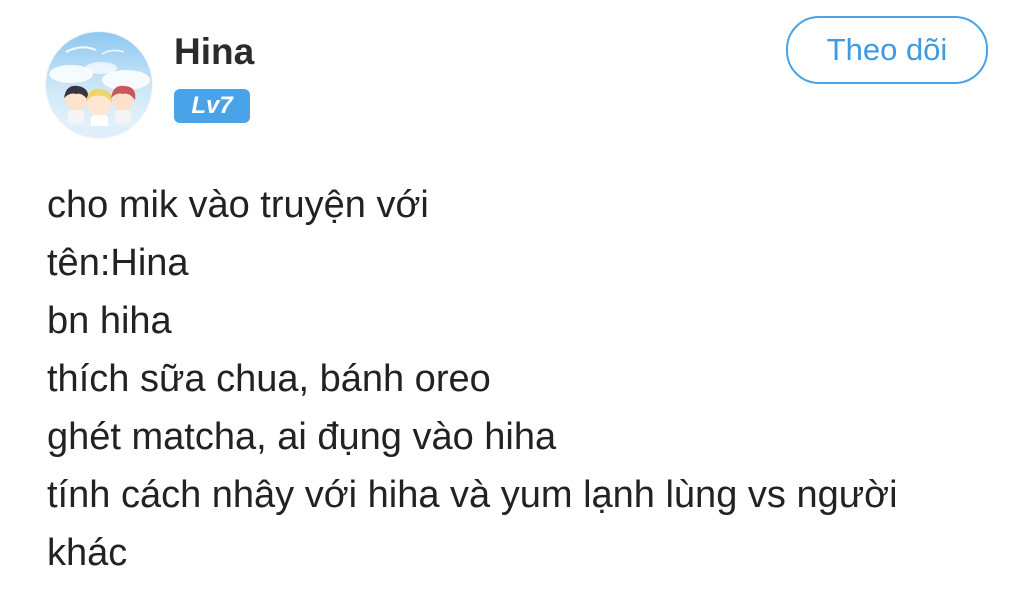 The width and height of the screenshot is (1035, 600). What do you see at coordinates (109, 321) in the screenshot?
I see `post-line: bn hiha` at bounding box center [109, 321].